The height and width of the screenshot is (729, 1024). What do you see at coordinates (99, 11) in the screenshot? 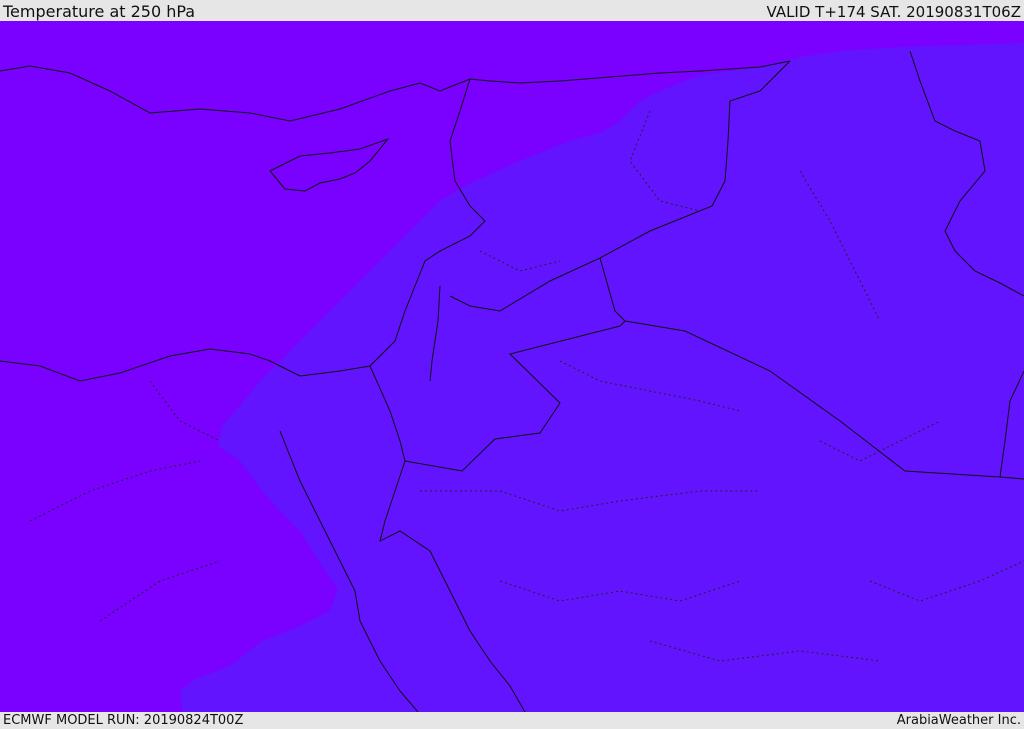
I see `map-title: Temperature at 250 hPa` at bounding box center [99, 11].